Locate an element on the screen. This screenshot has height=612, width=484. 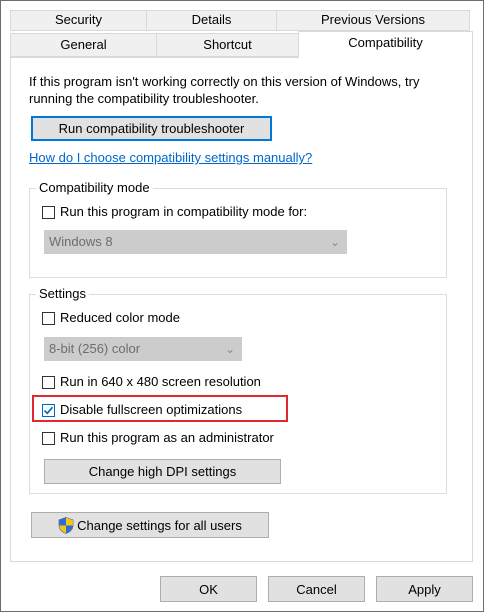
reduced-color-checkbox is located at coordinates (48, 318).